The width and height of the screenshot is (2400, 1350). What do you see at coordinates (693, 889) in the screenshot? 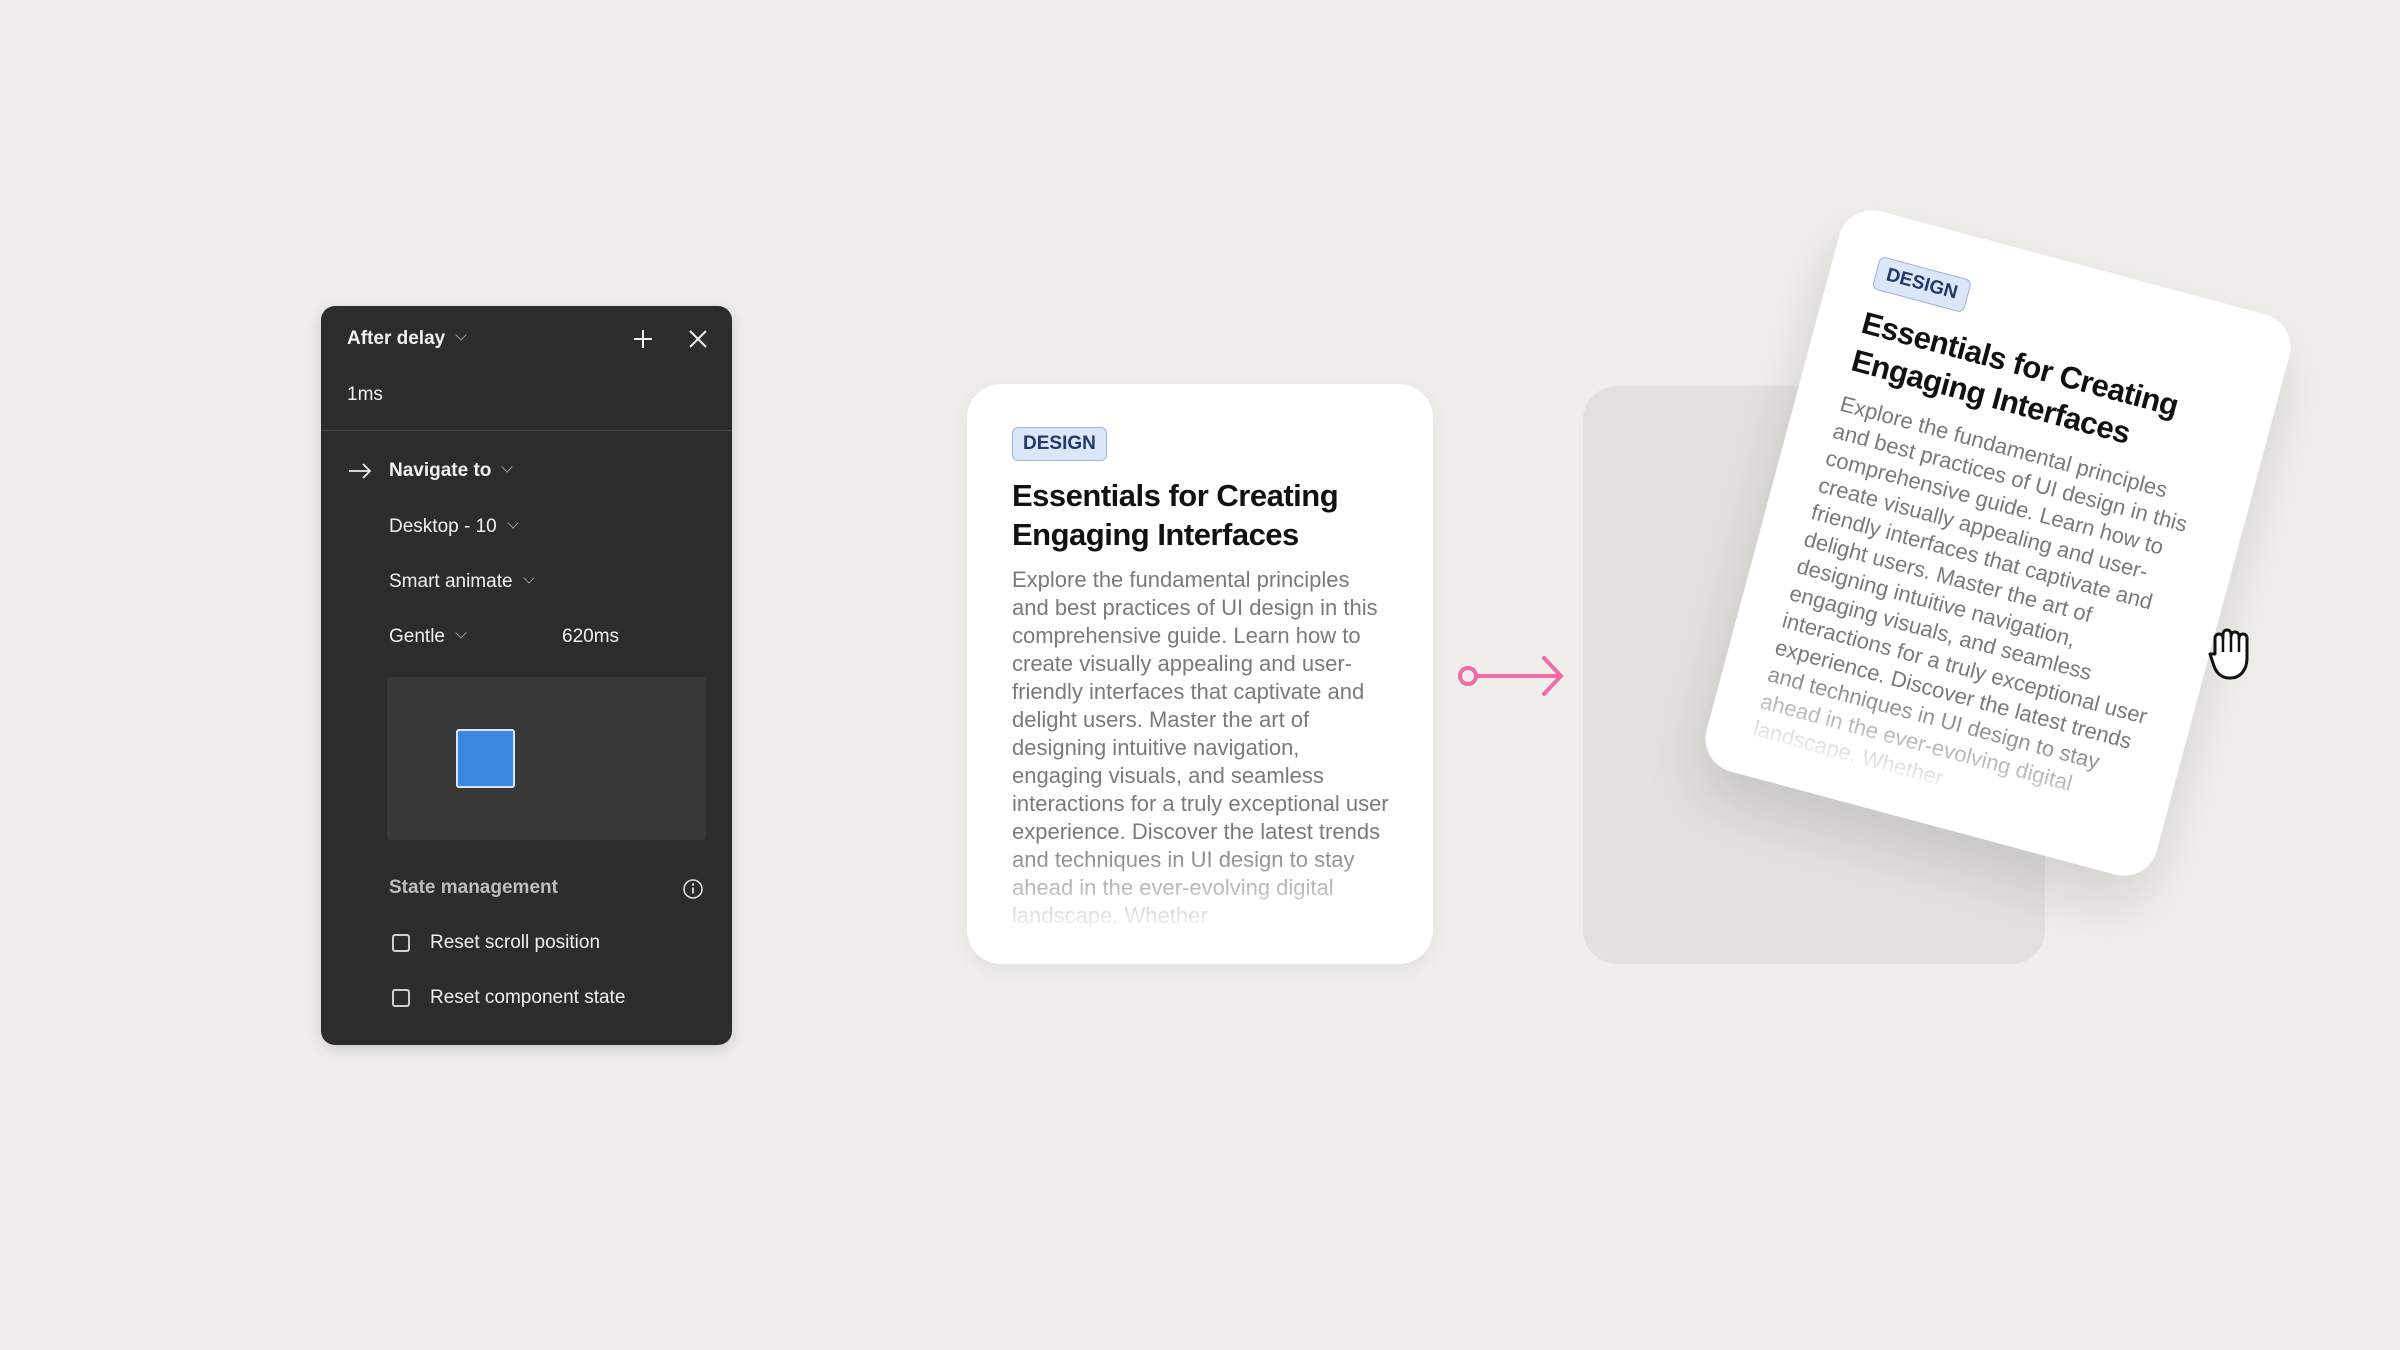
I see `info-icon` at bounding box center [693, 889].